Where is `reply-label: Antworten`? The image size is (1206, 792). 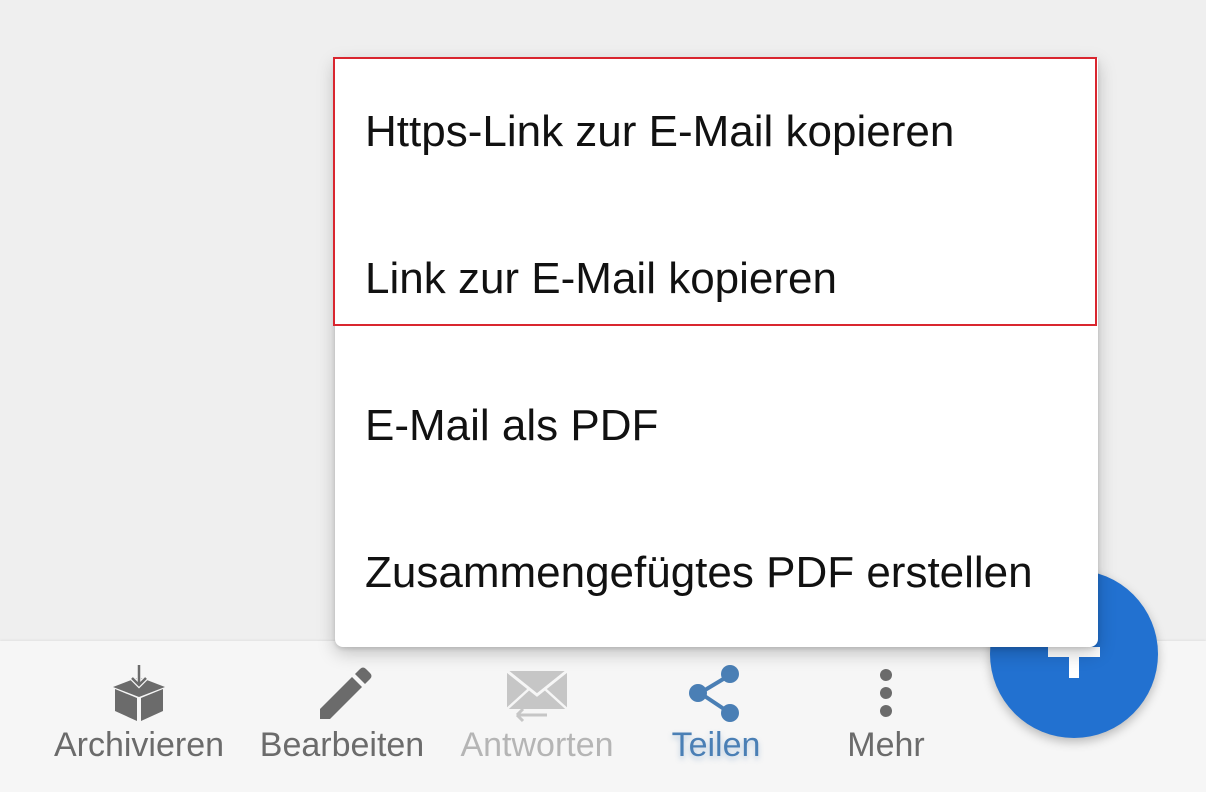
reply-label: Antworten is located at coordinates (537, 745).